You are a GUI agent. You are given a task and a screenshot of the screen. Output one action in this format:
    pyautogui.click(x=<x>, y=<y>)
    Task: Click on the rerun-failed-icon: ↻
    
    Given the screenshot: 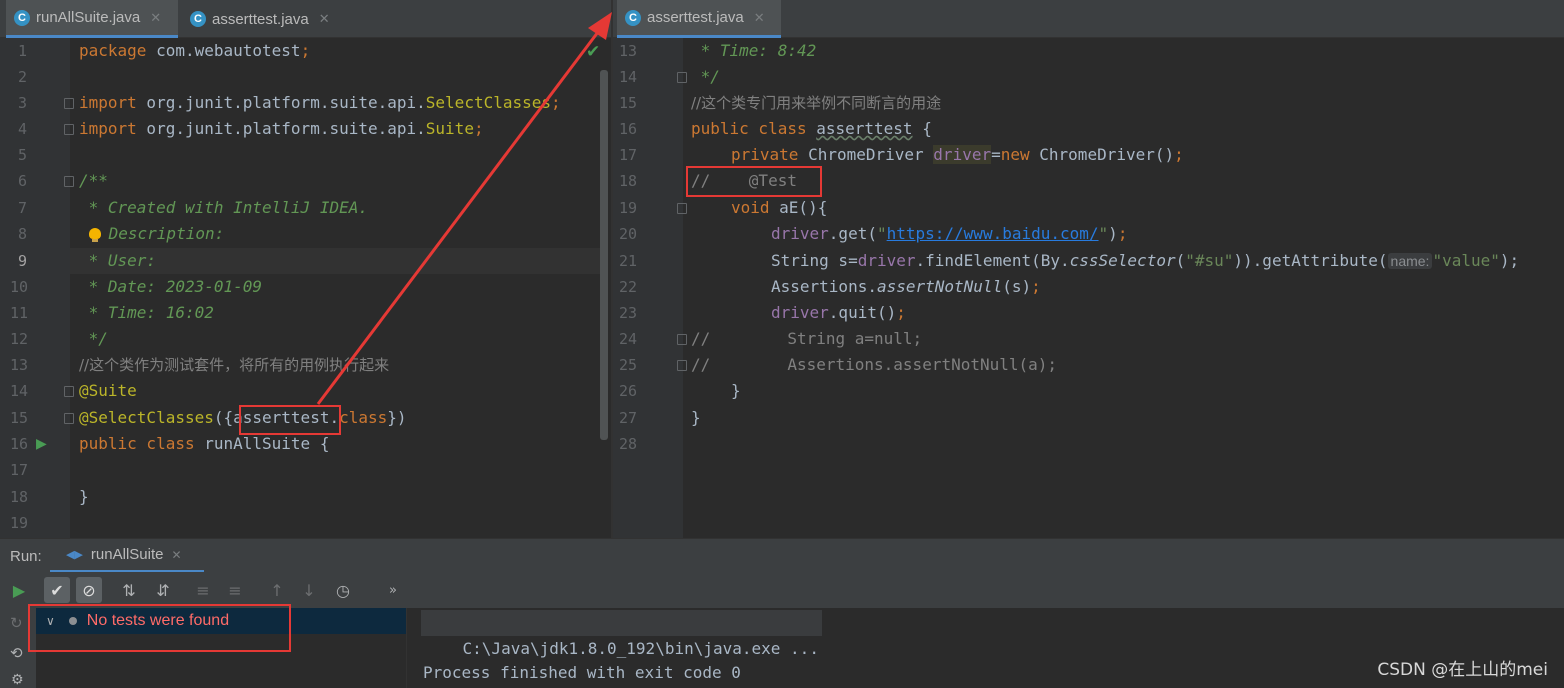 What is the action you would take?
    pyautogui.click(x=16, y=623)
    